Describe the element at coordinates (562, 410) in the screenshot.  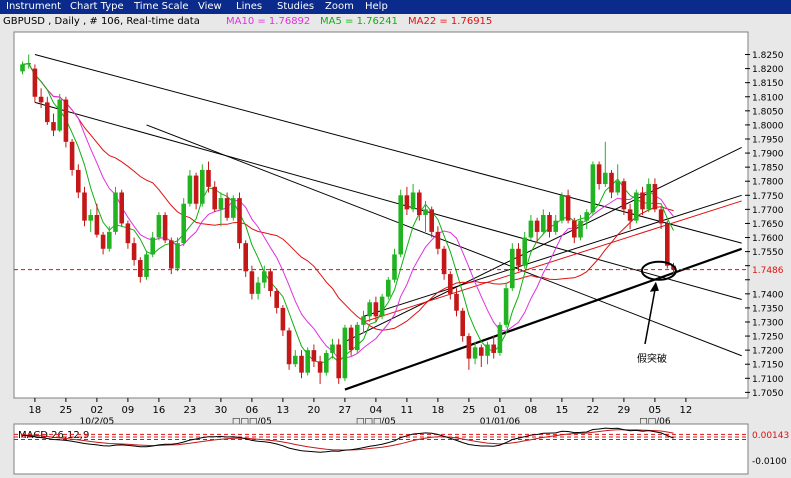
I see `x-tick-label: 15` at that location.